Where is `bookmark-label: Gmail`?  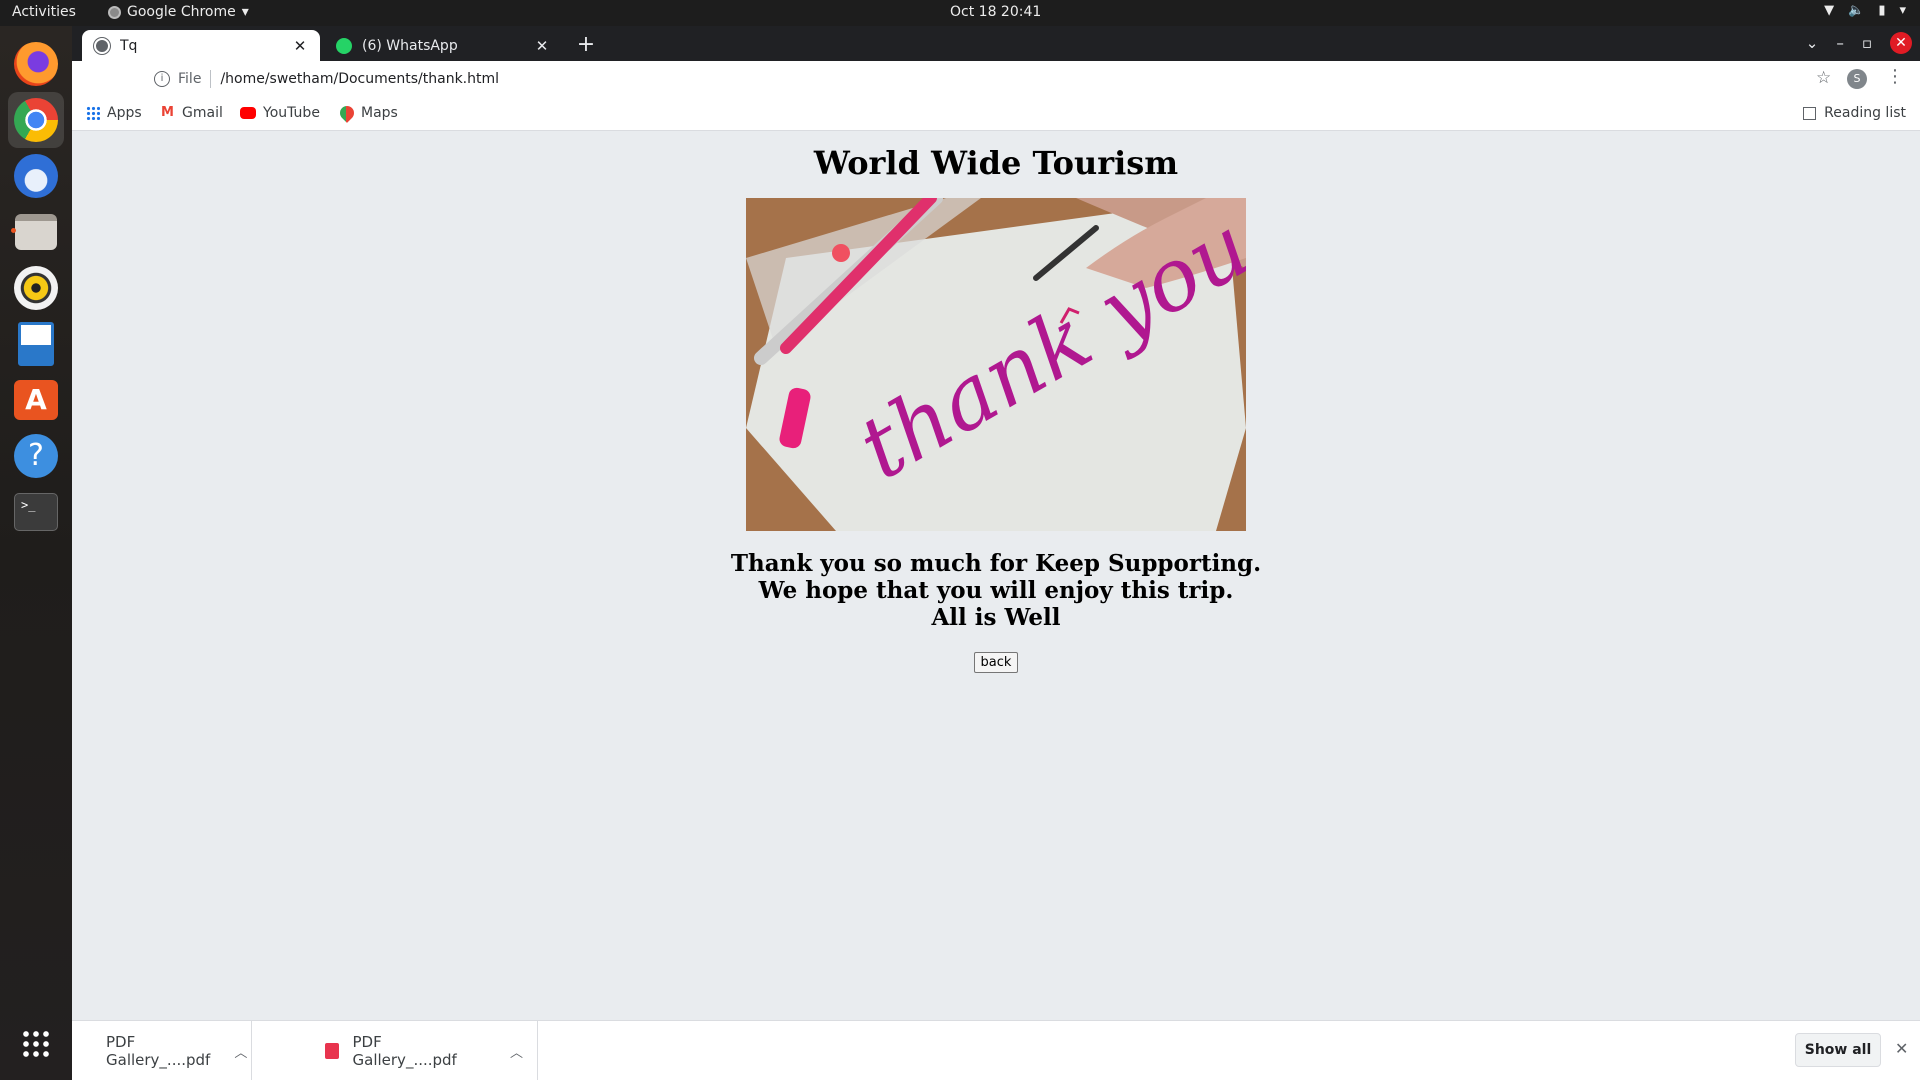
bookmark-label: Gmail is located at coordinates (202, 113).